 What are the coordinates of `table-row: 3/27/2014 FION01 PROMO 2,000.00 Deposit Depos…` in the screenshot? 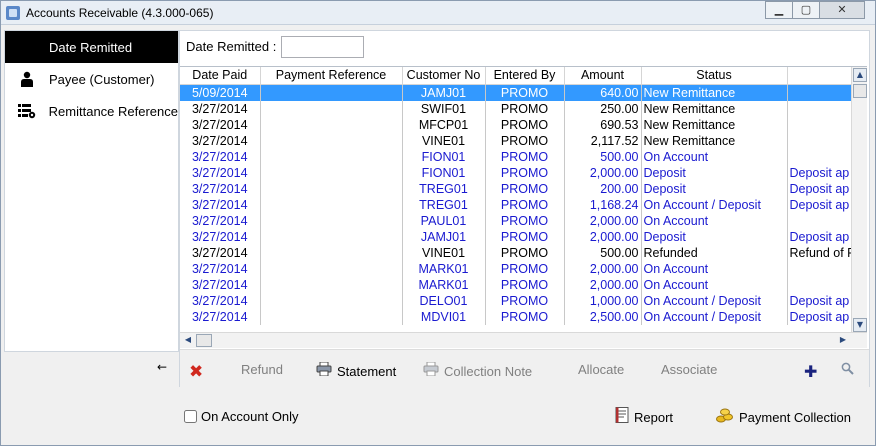 It's located at (516, 172).